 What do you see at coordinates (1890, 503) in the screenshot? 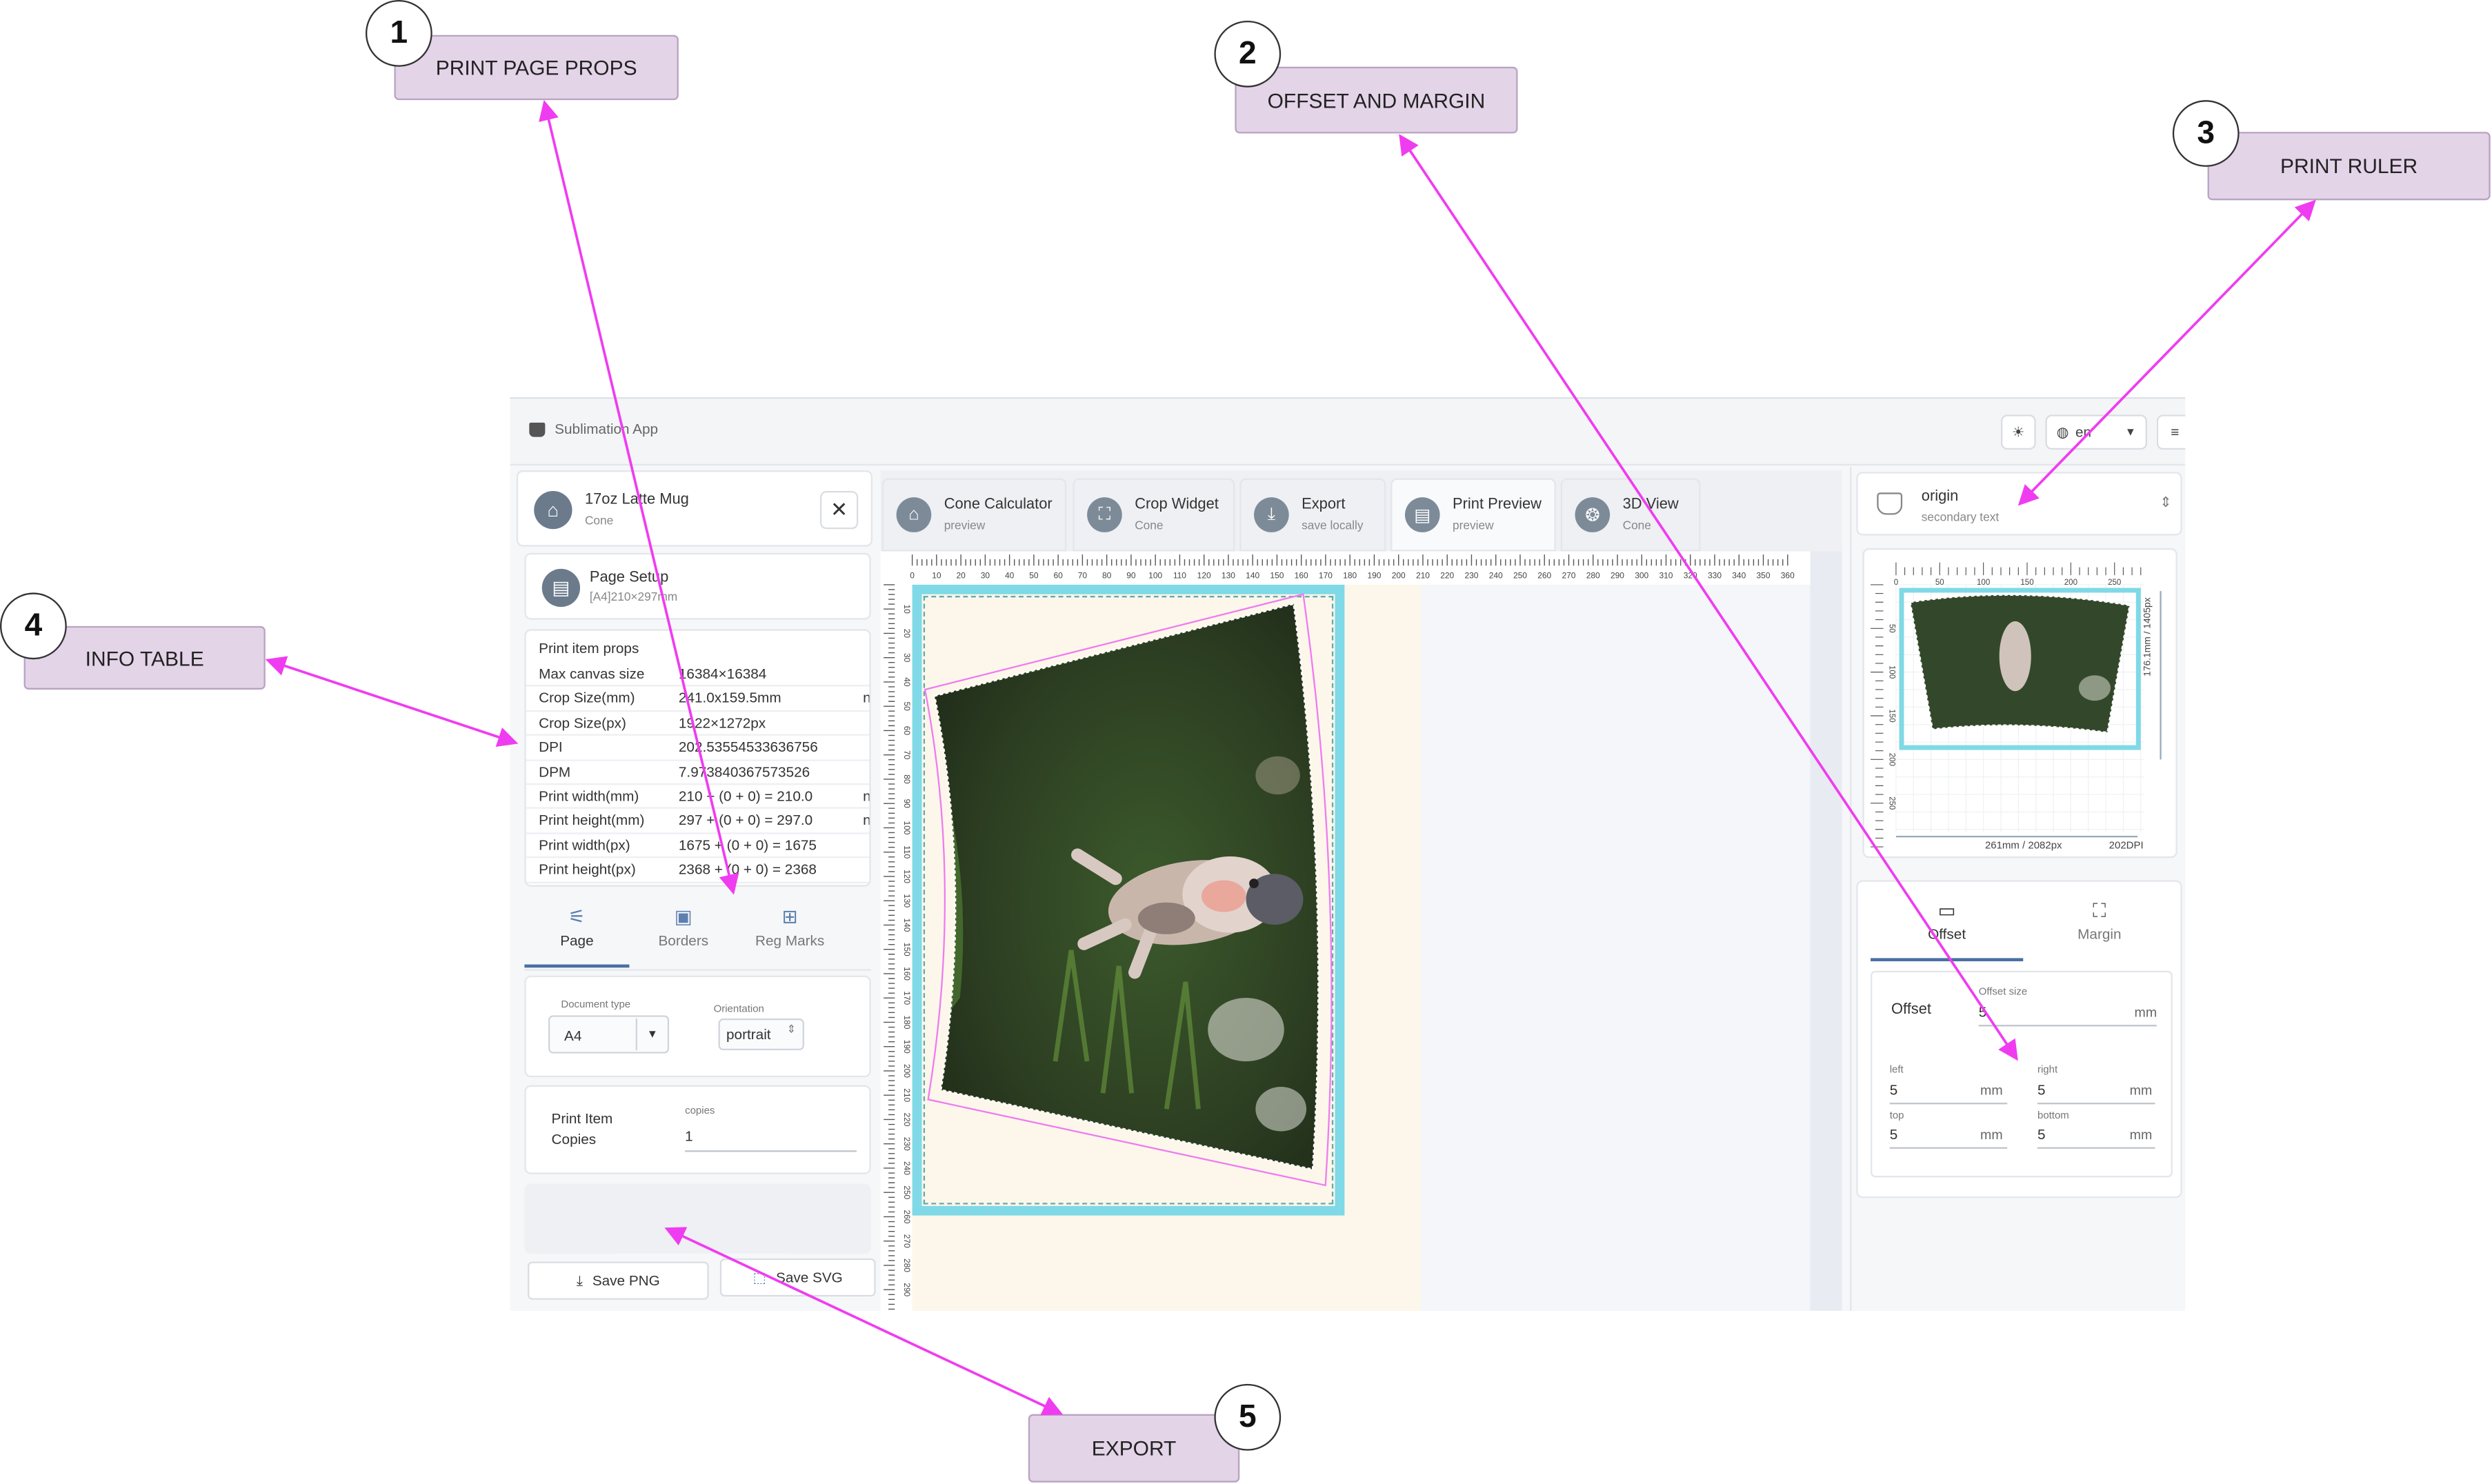
I see `cone-icon` at bounding box center [1890, 503].